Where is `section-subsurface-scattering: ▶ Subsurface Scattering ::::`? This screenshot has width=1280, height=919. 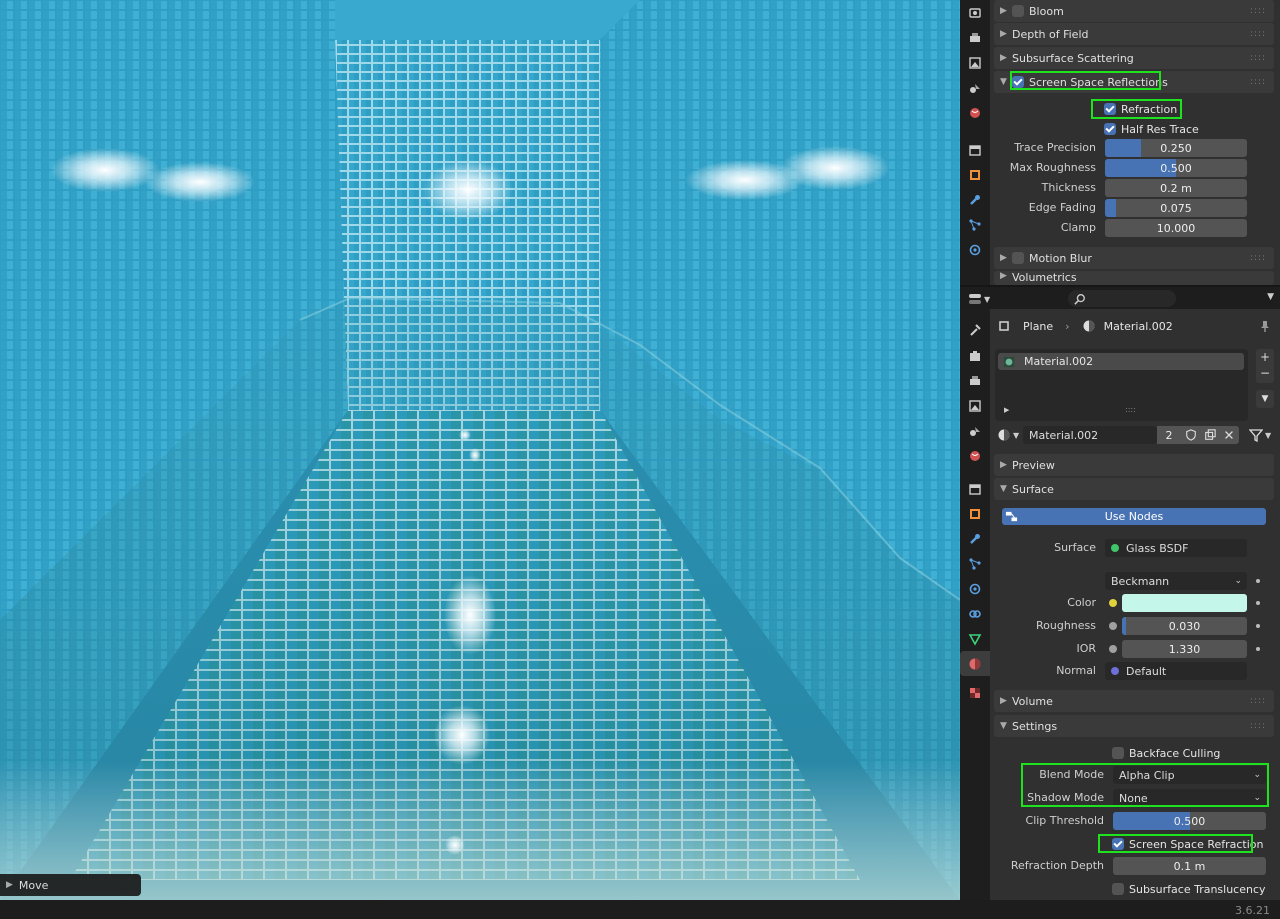 section-subsurface-scattering: ▶ Subsurface Scattering :::: is located at coordinates (1134, 58).